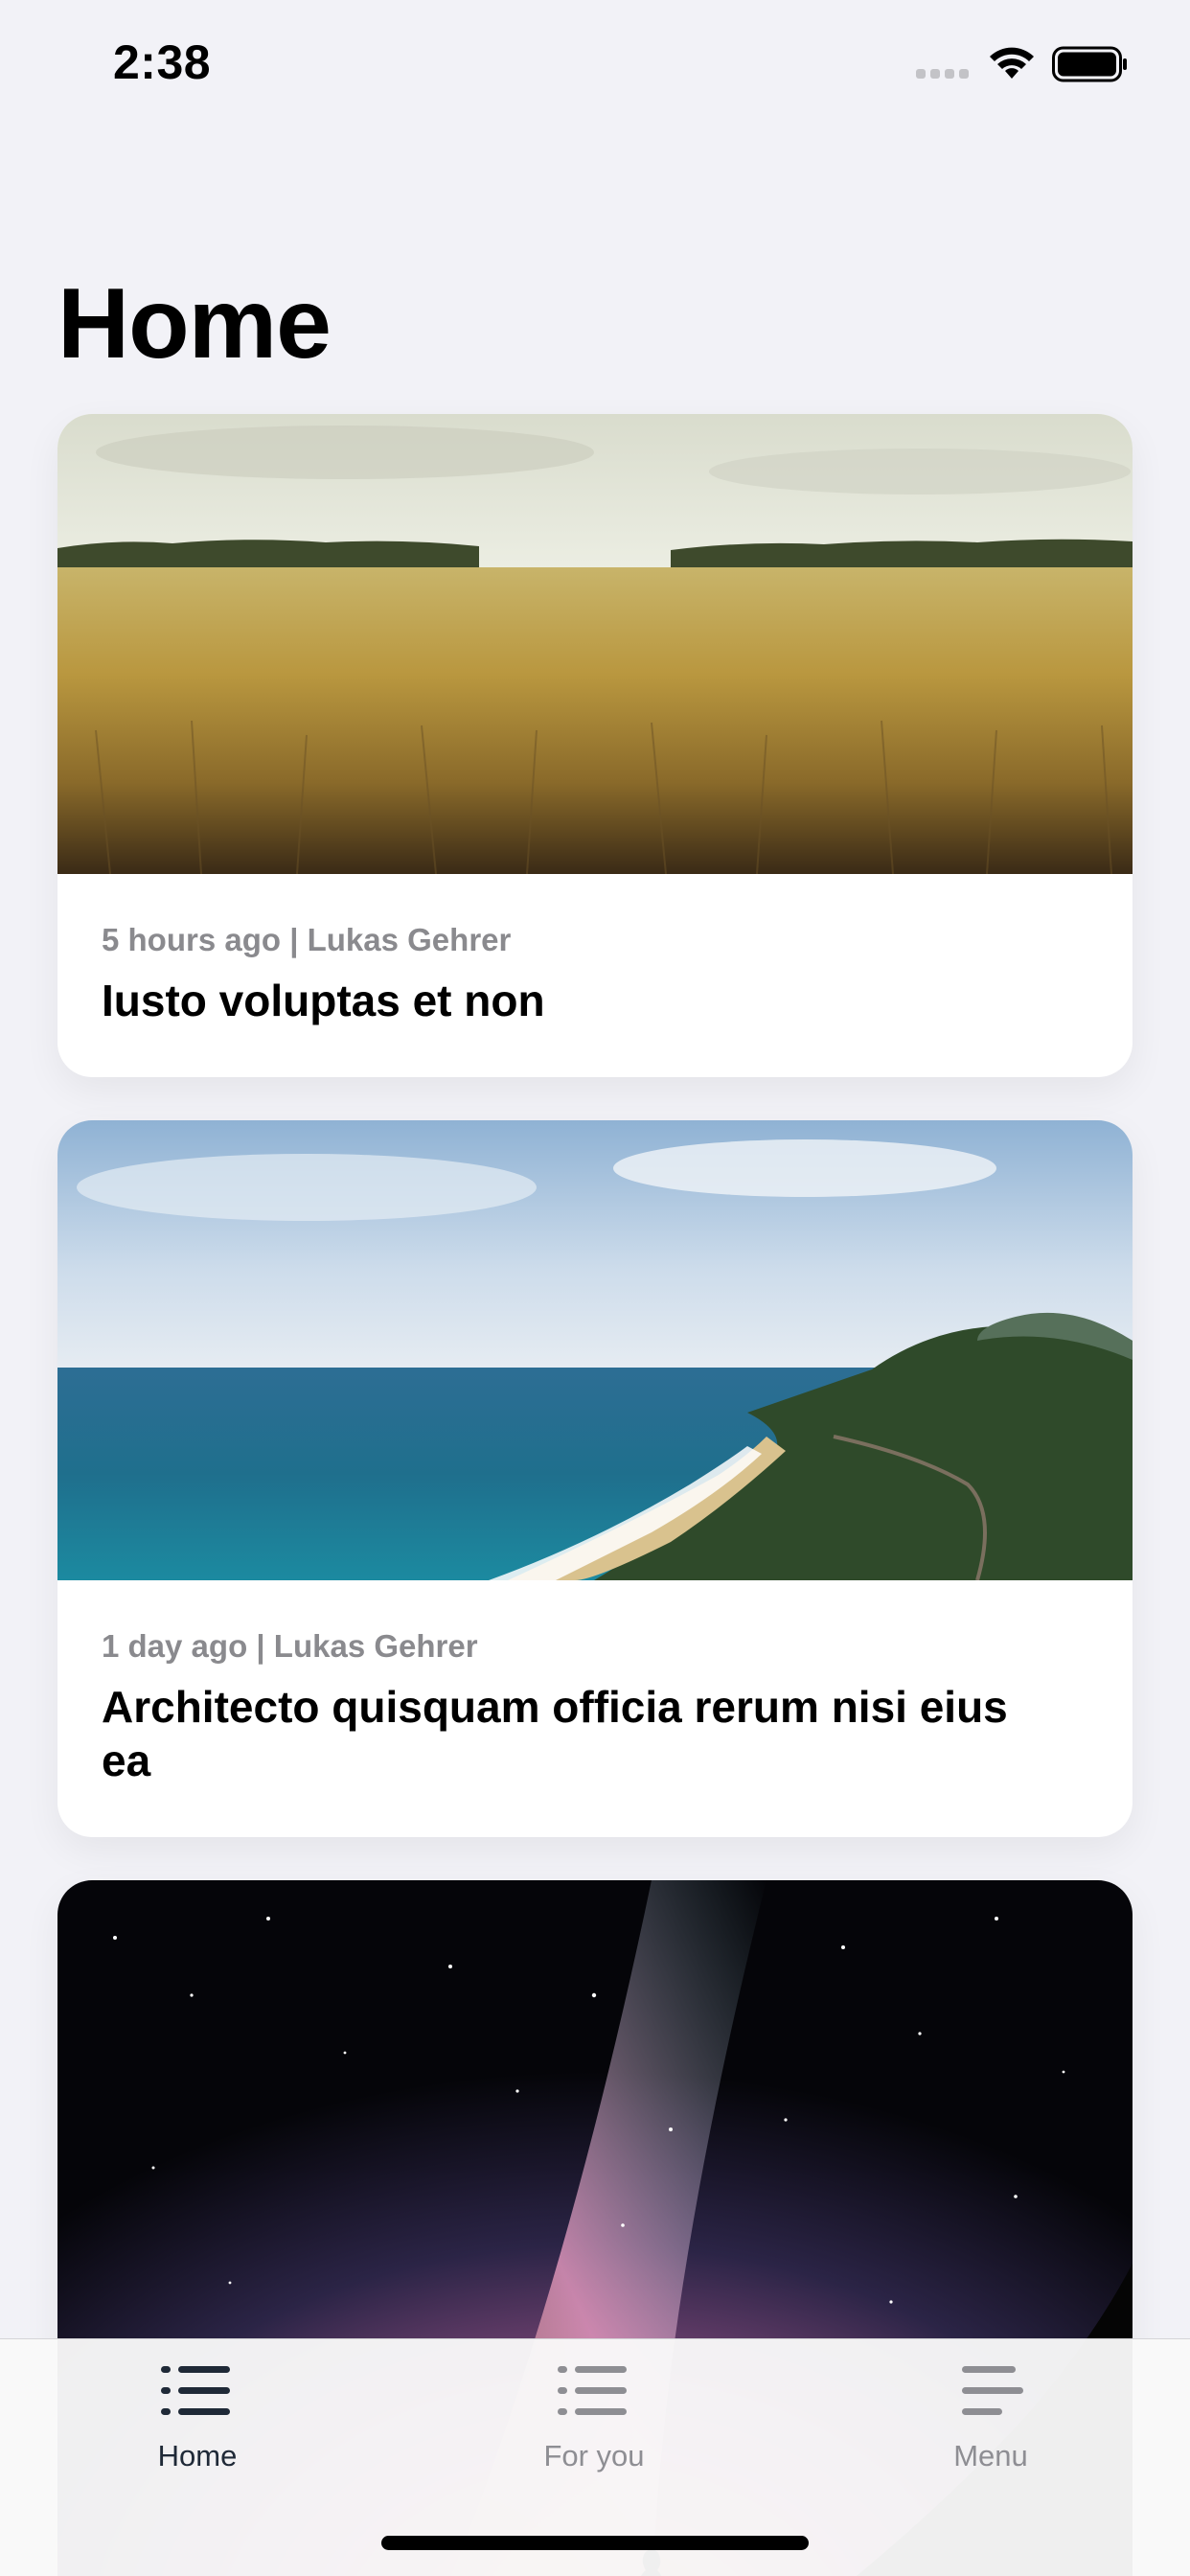 The width and height of the screenshot is (1190, 2576). Describe the element at coordinates (307, 939) in the screenshot. I see `article-meta: 5 hours ago | Lukas Gehrer` at that location.